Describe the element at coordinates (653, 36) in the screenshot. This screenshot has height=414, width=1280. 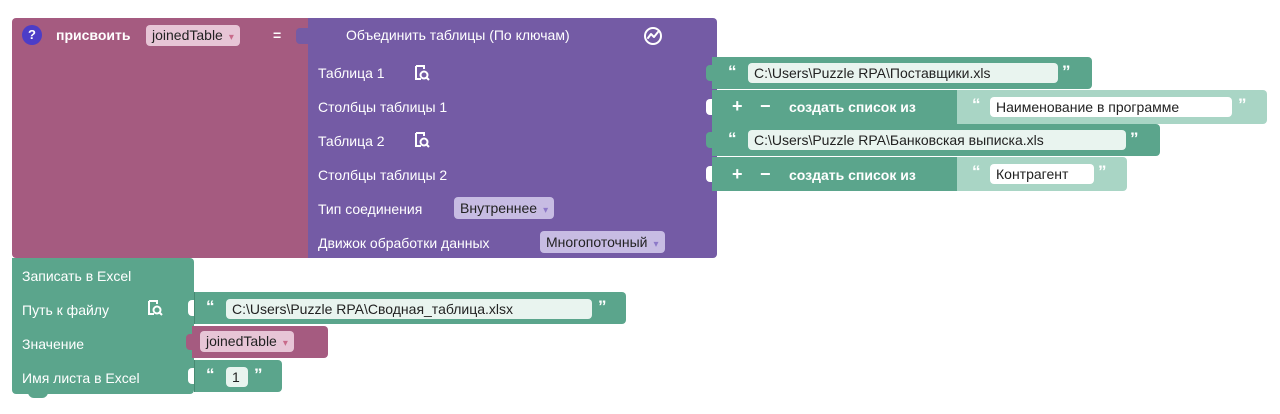
I see `stats-icon` at that location.